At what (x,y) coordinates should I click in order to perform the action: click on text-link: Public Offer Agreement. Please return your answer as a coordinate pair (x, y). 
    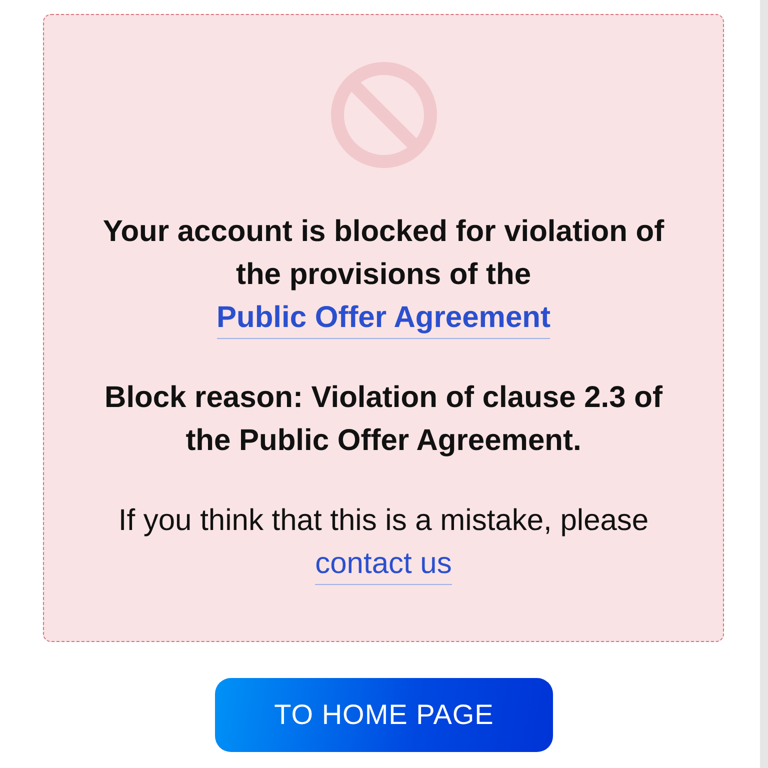
    Looking at the image, I should click on (383, 320).